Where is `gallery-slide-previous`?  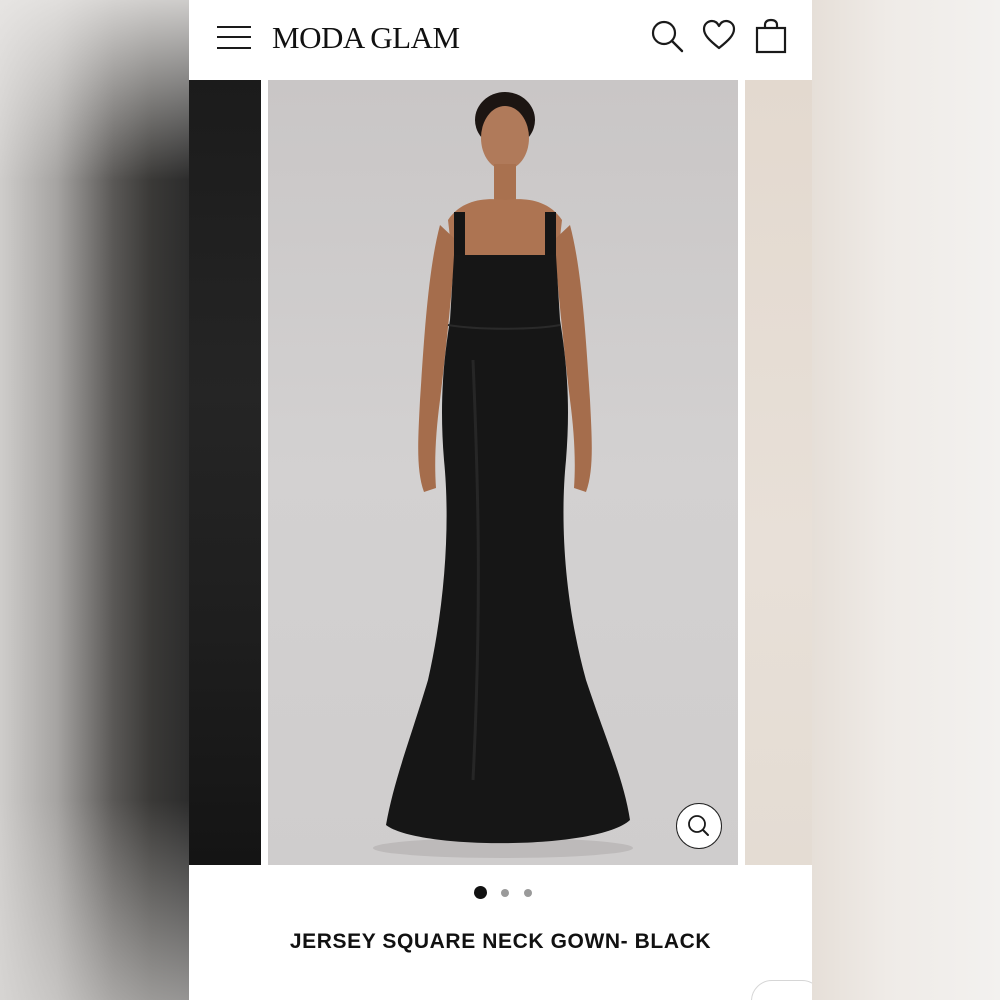
gallery-slide-previous is located at coordinates (225, 472).